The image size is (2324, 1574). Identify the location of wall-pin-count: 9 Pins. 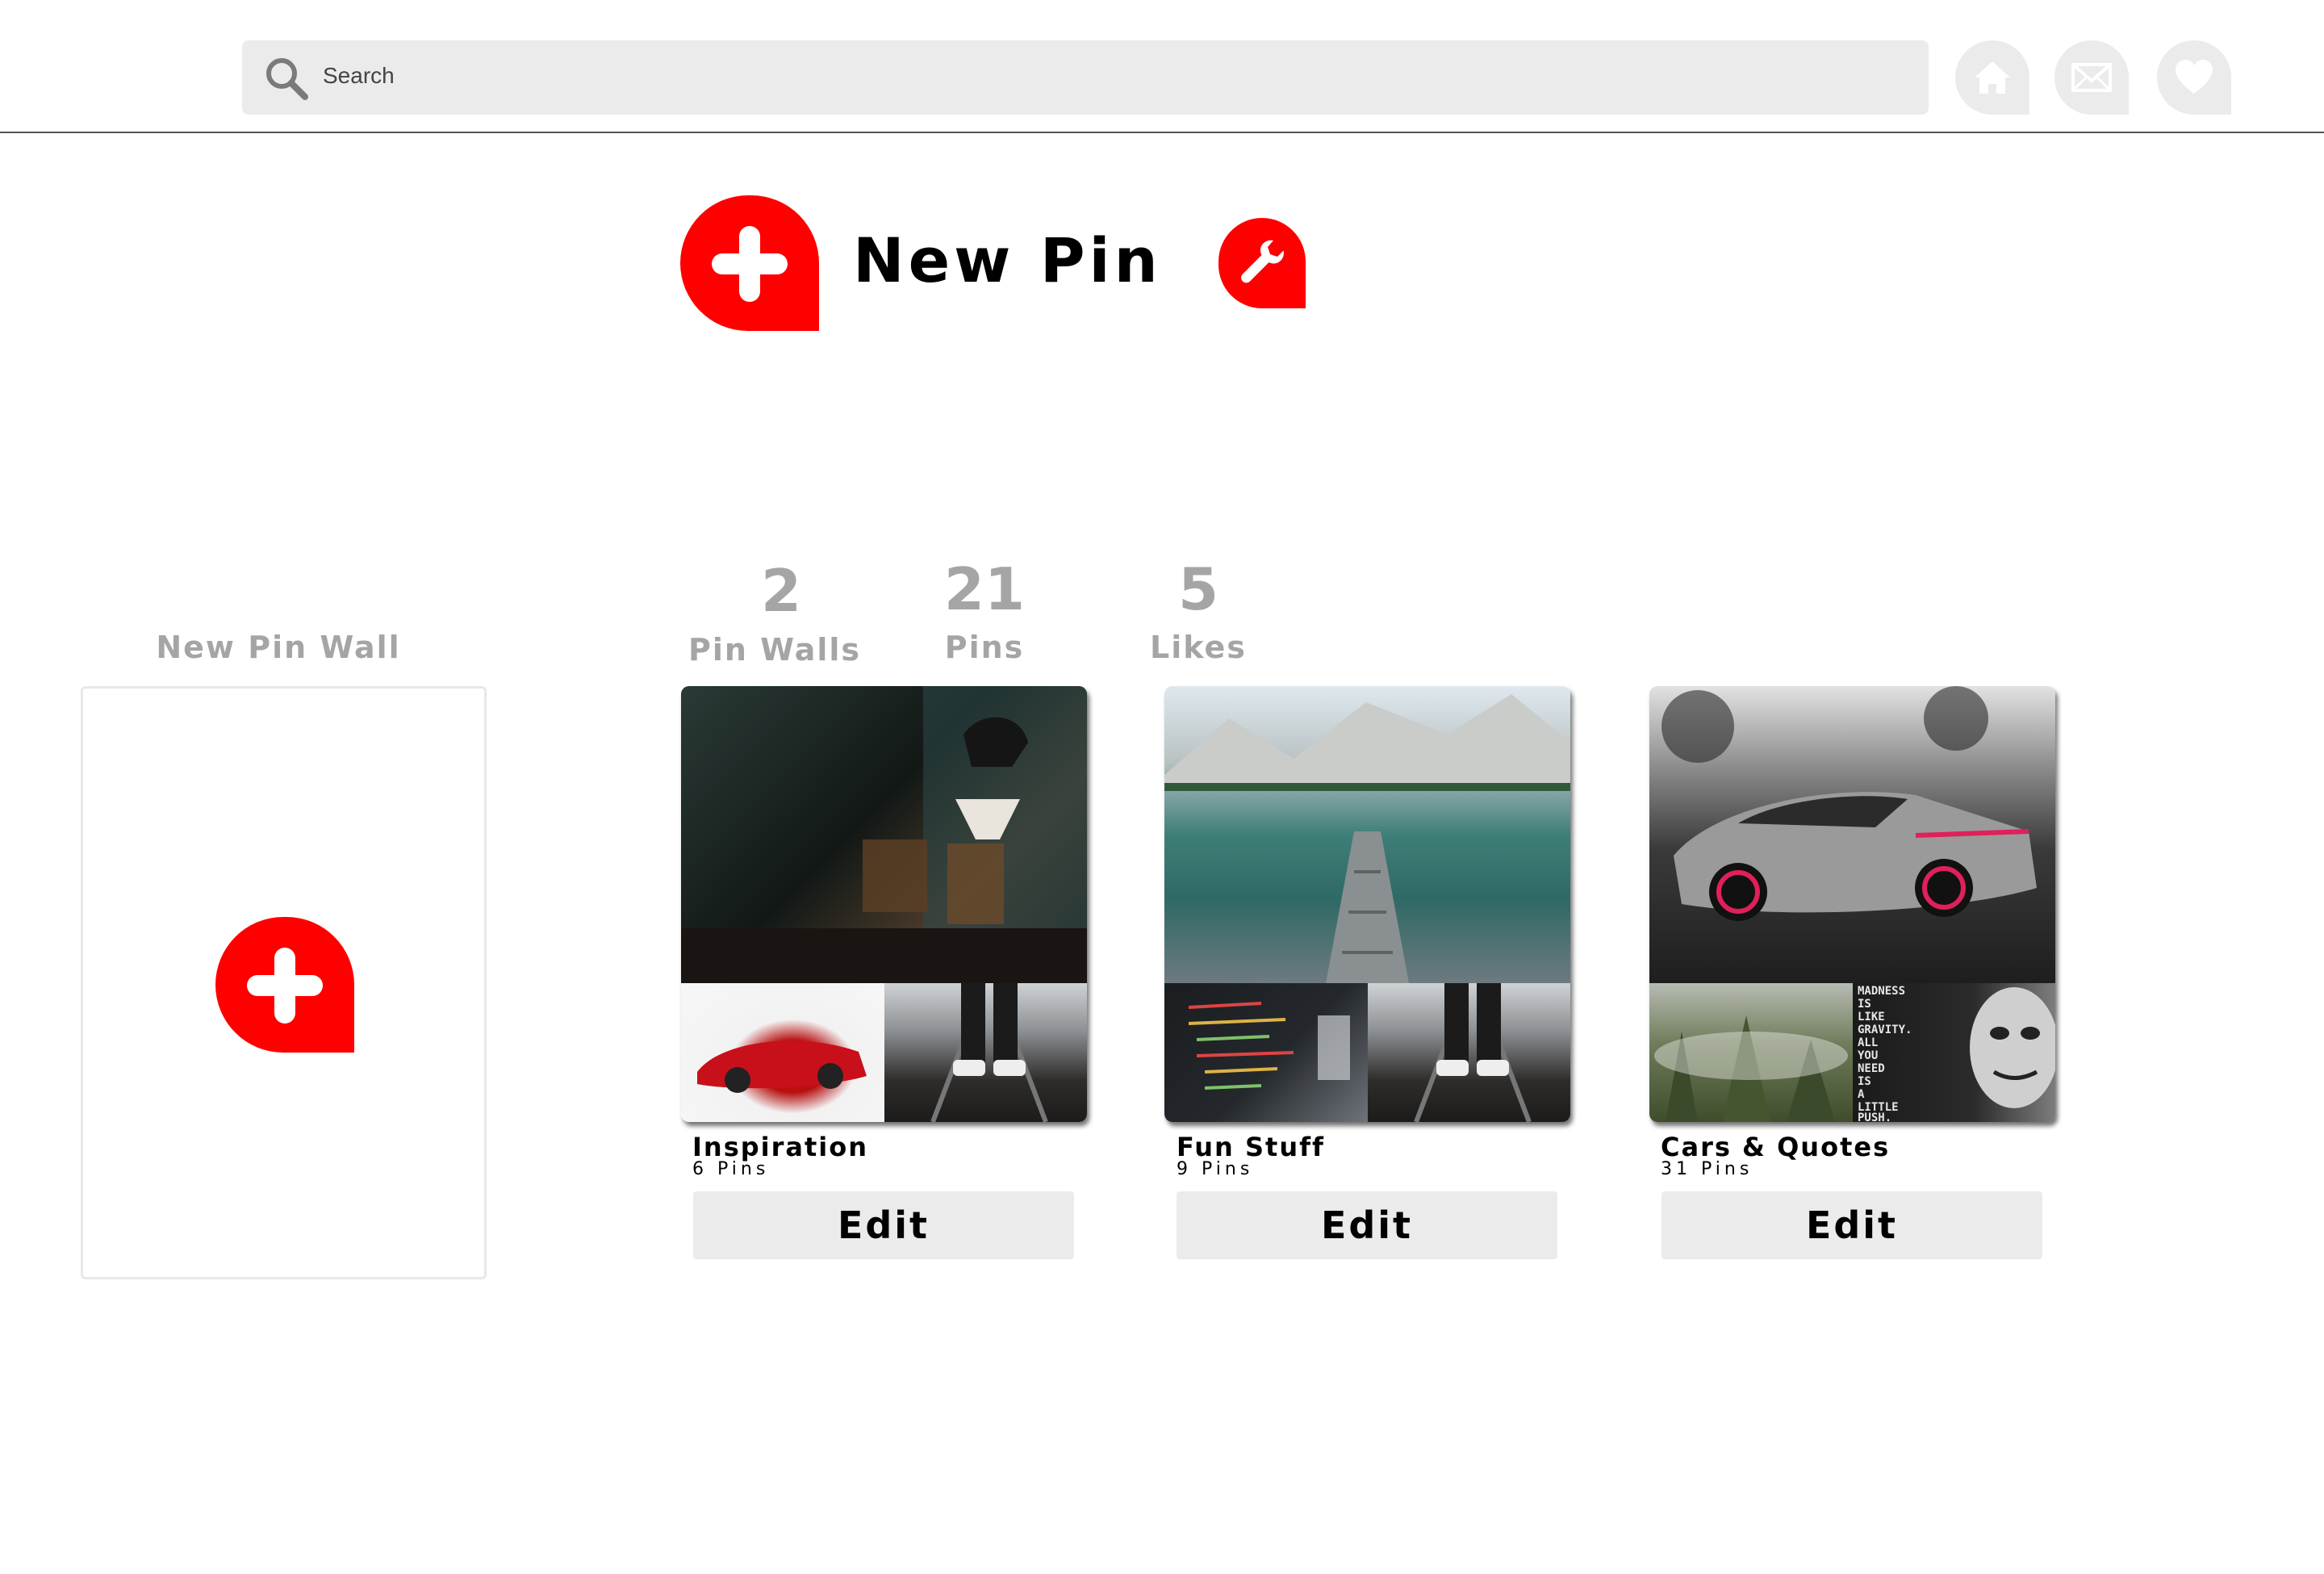
(1215, 1169).